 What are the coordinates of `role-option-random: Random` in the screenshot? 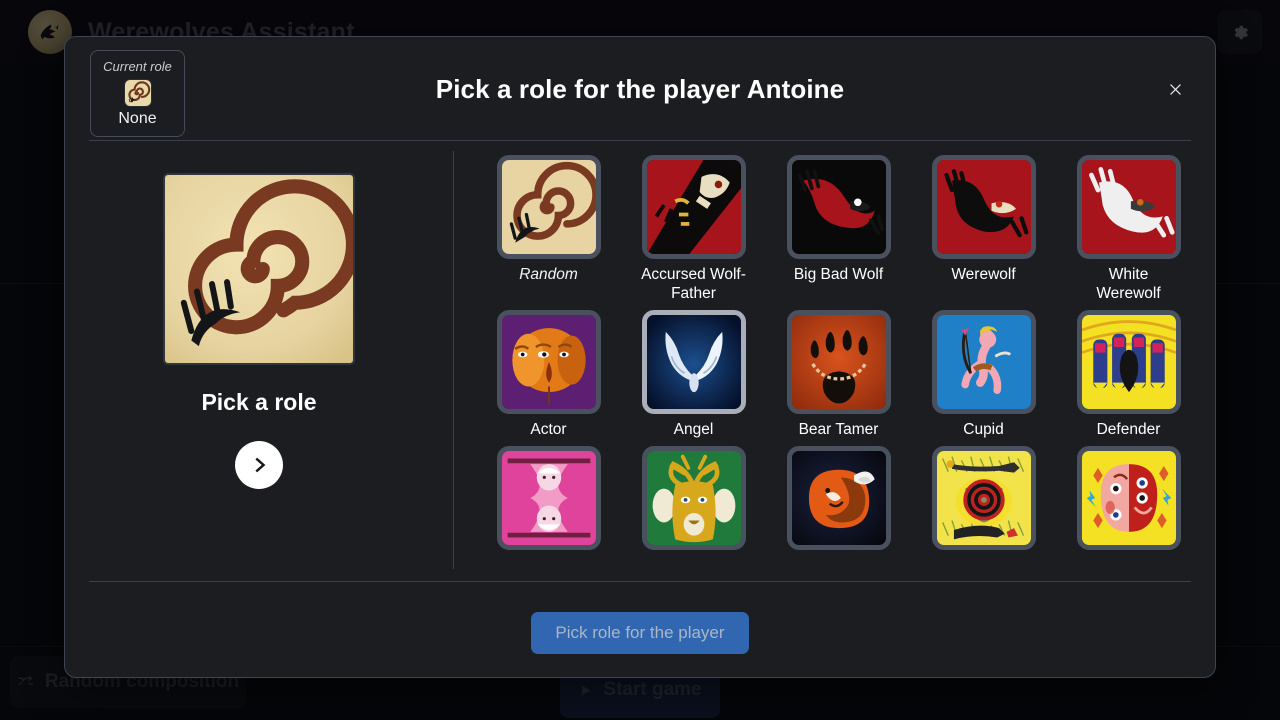 It's located at (548, 229).